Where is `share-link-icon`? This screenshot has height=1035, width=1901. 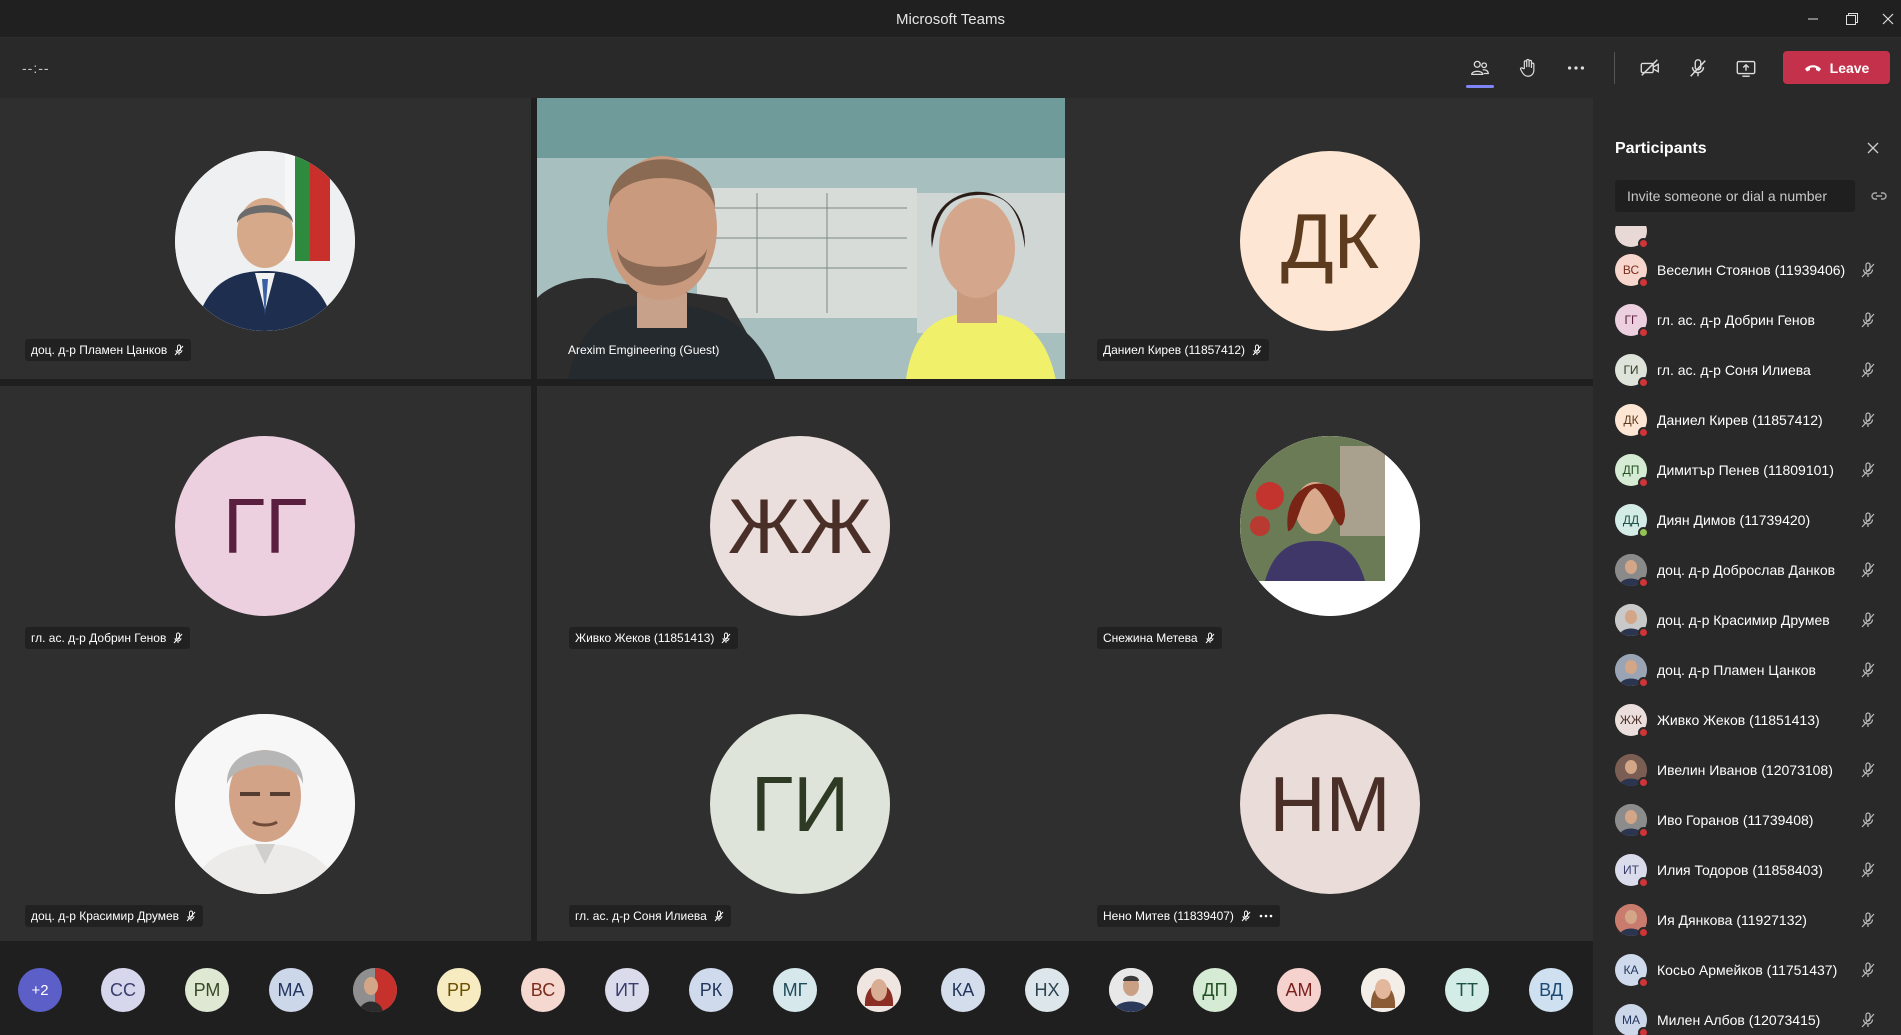 share-link-icon is located at coordinates (1879, 196).